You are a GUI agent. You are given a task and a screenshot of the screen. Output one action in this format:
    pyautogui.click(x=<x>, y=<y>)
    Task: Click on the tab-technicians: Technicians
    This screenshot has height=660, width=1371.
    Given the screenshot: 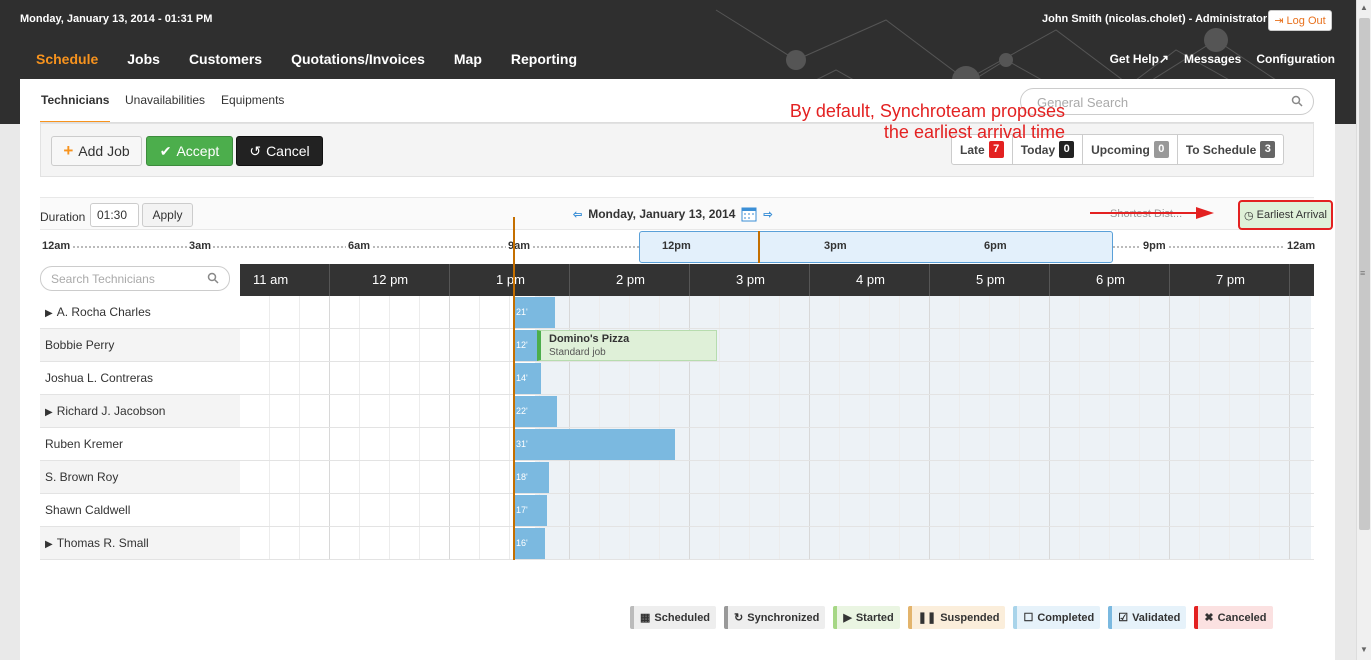 What is the action you would take?
    pyautogui.click(x=75, y=101)
    